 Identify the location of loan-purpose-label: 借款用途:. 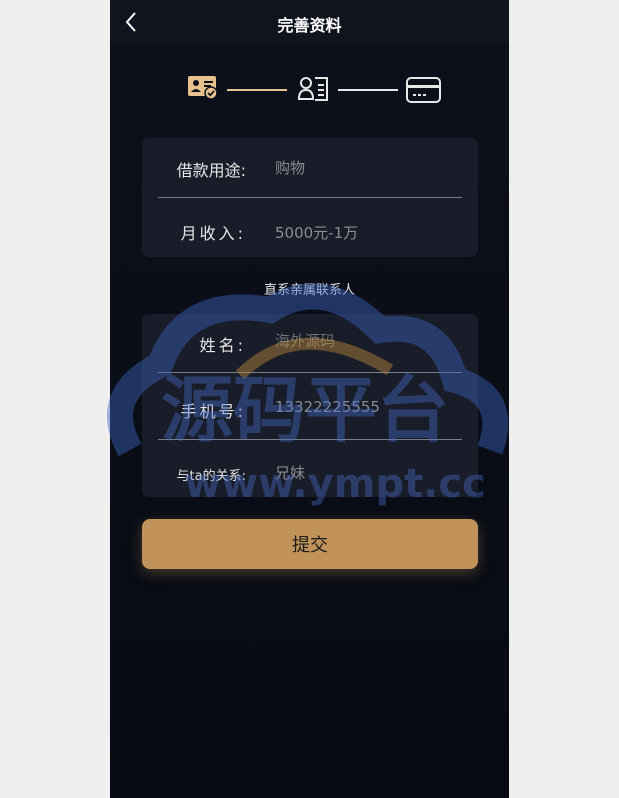
(211, 170).